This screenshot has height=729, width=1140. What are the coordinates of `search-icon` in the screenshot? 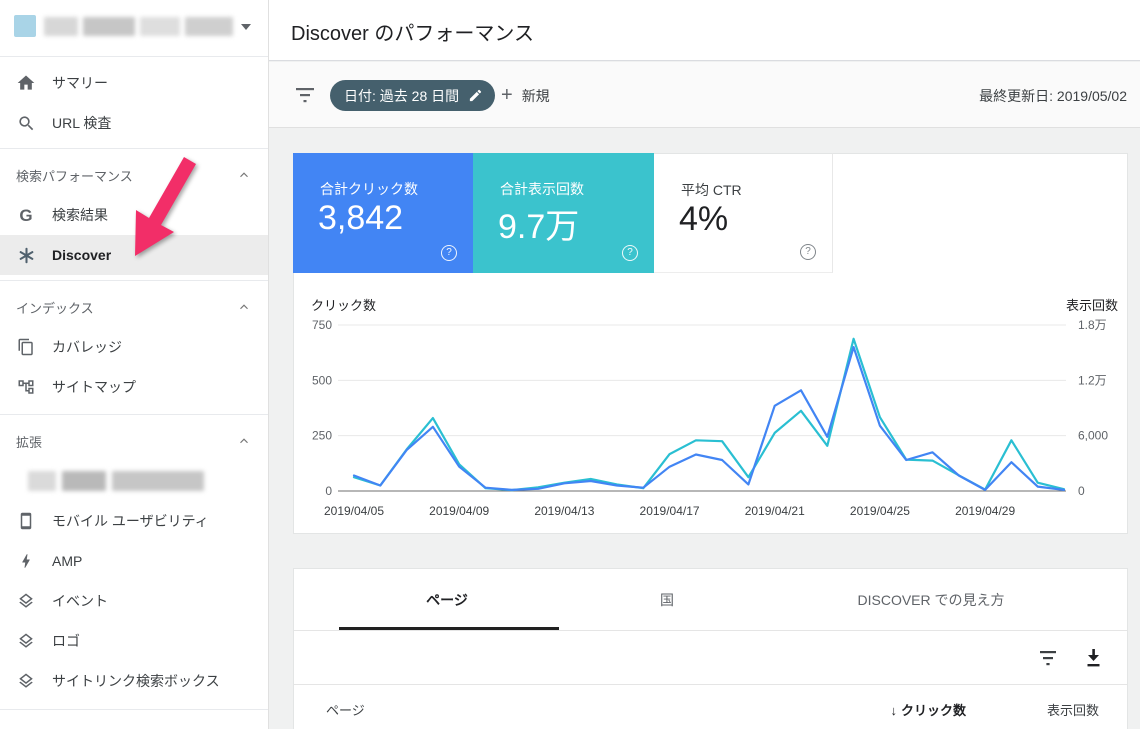 It's located at (26, 123).